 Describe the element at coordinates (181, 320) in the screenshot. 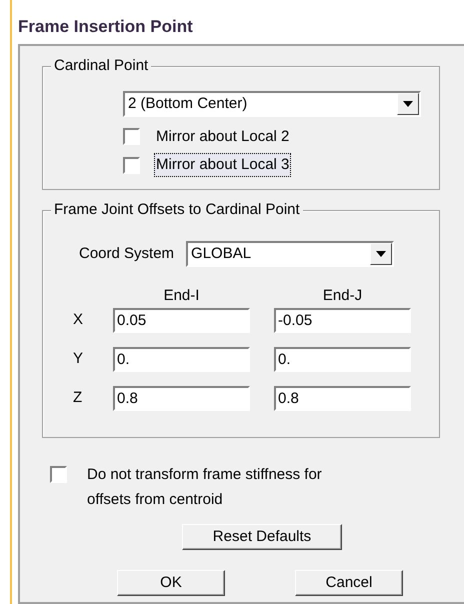

I see `offset-field: 0.05` at that location.